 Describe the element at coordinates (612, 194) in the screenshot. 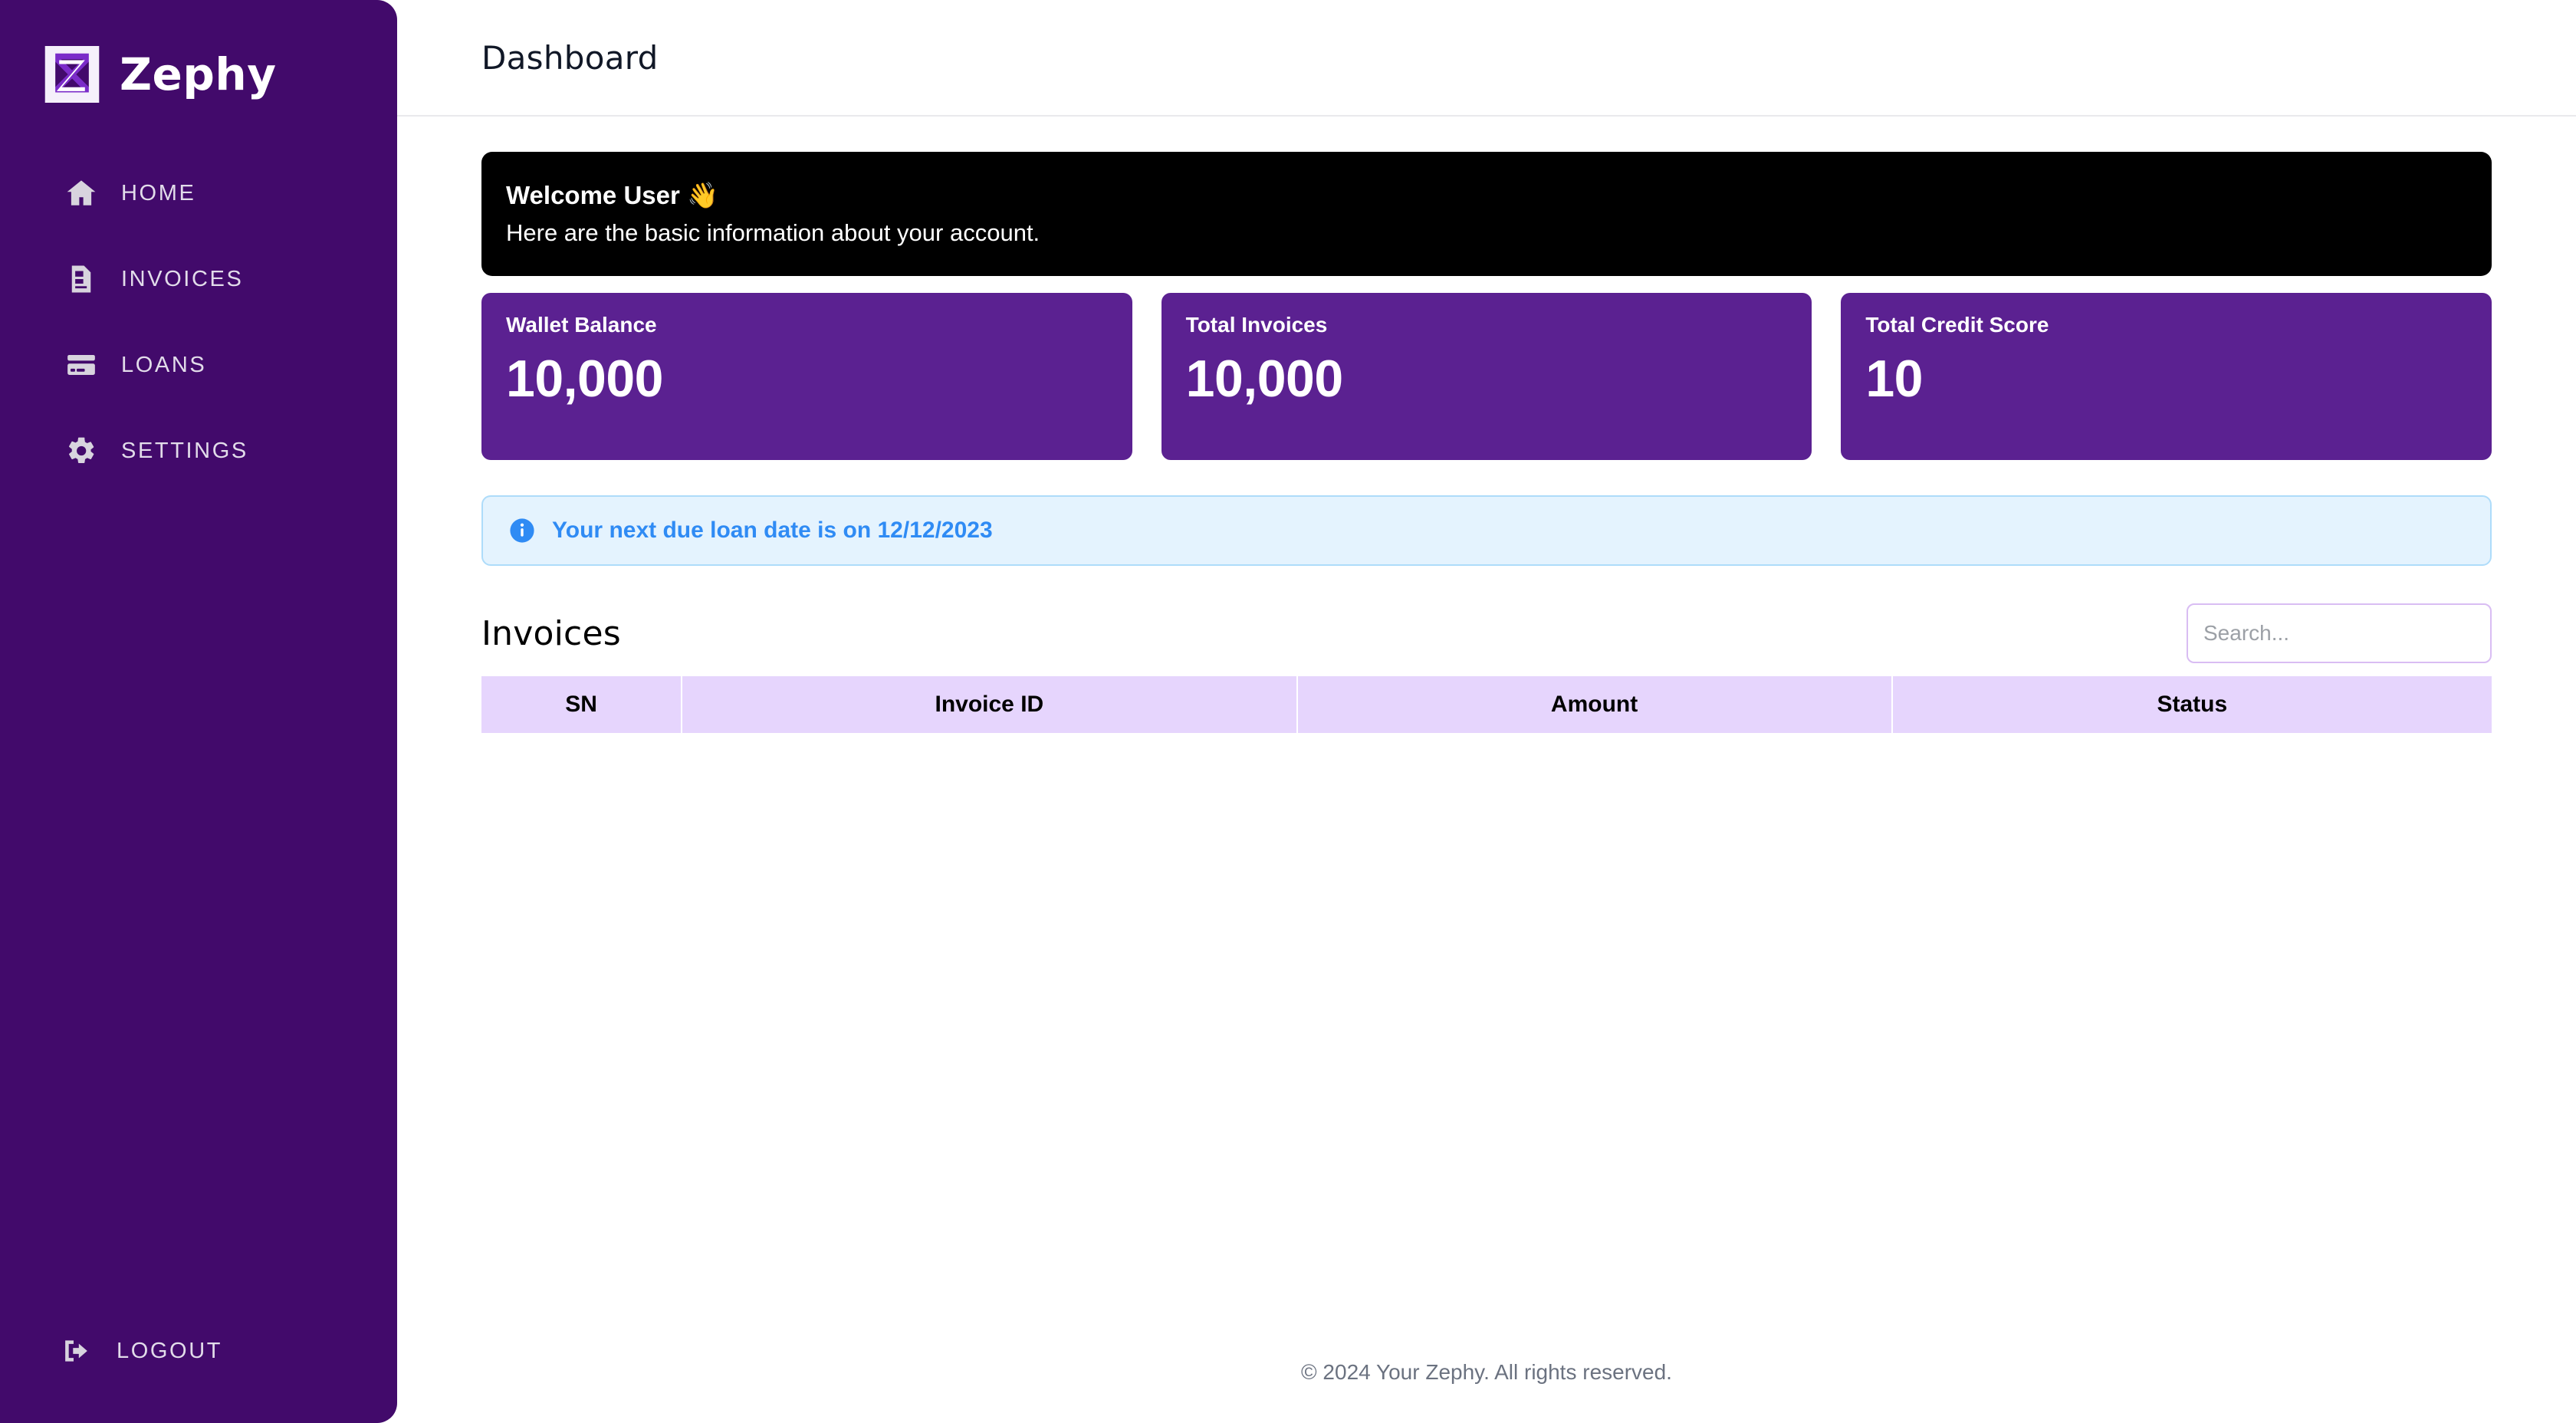

I see `welcome-title: Welcome User 👋` at that location.